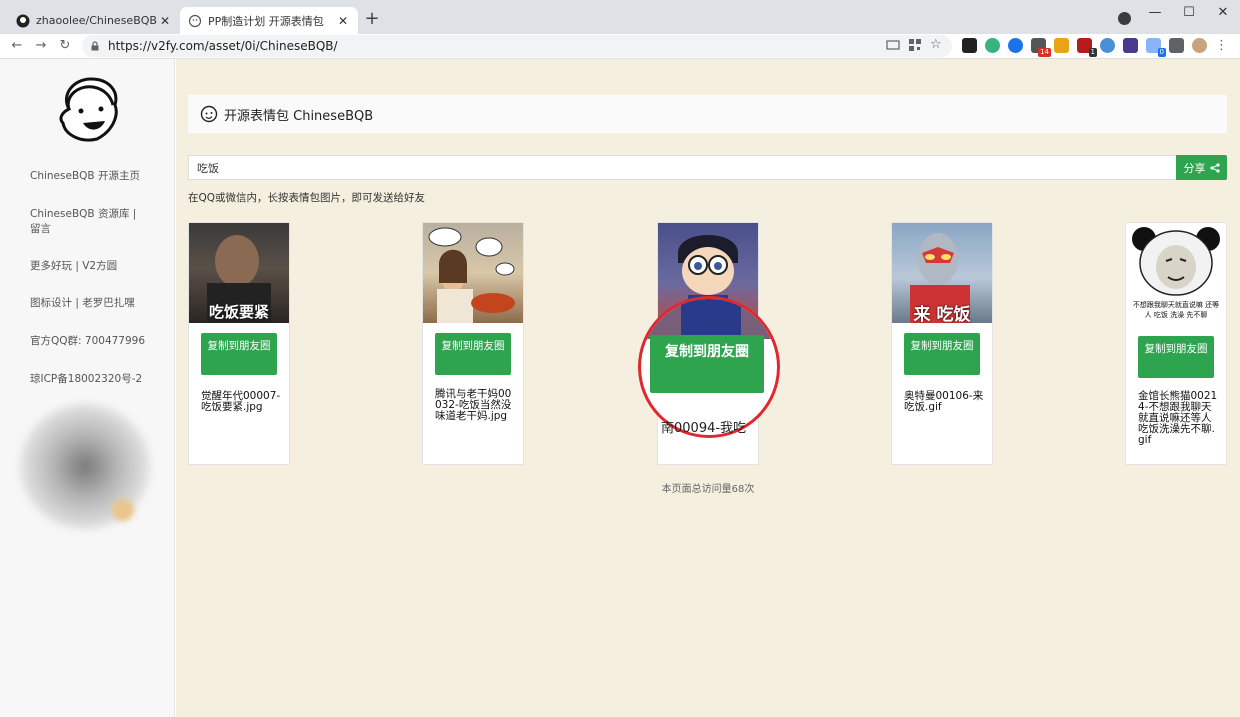 The width and height of the screenshot is (1240, 717). What do you see at coordinates (1214, 167) in the screenshot?
I see `share-icon` at bounding box center [1214, 167].